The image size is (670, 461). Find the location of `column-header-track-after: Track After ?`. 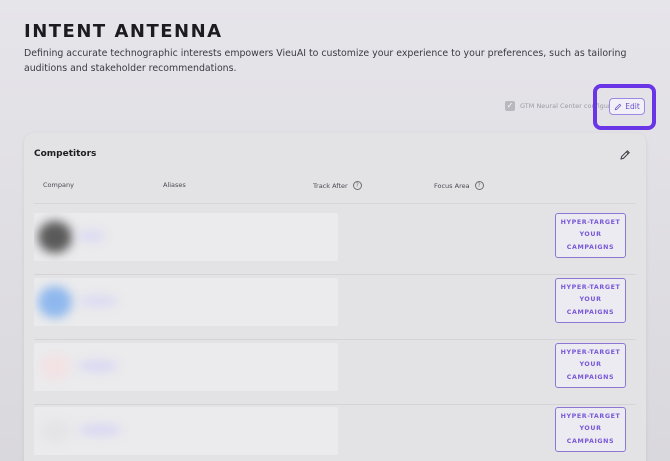

column-header-track-after: Track After ? is located at coordinates (337, 185).